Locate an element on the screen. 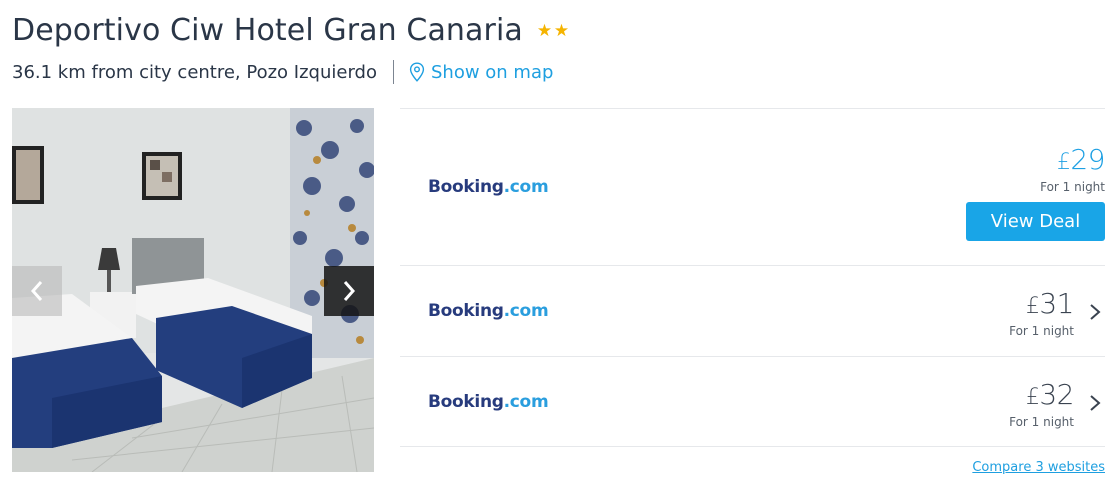 The width and height of the screenshot is (1117, 492). price-block: £29 For 1 night is located at coordinates (1073, 169).